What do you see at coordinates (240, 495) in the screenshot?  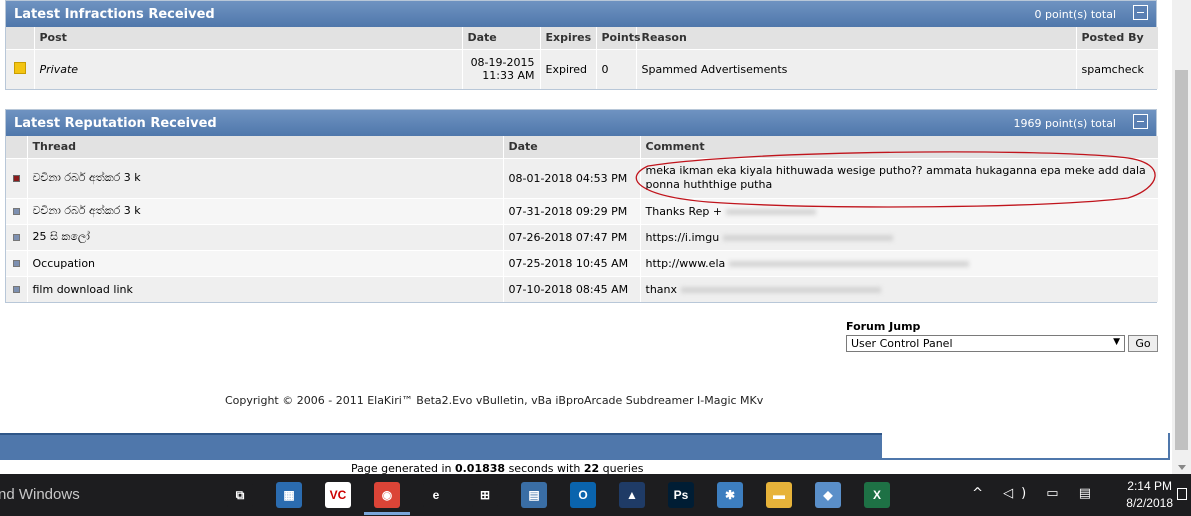 I see `task-view-icon: ⧉` at bounding box center [240, 495].